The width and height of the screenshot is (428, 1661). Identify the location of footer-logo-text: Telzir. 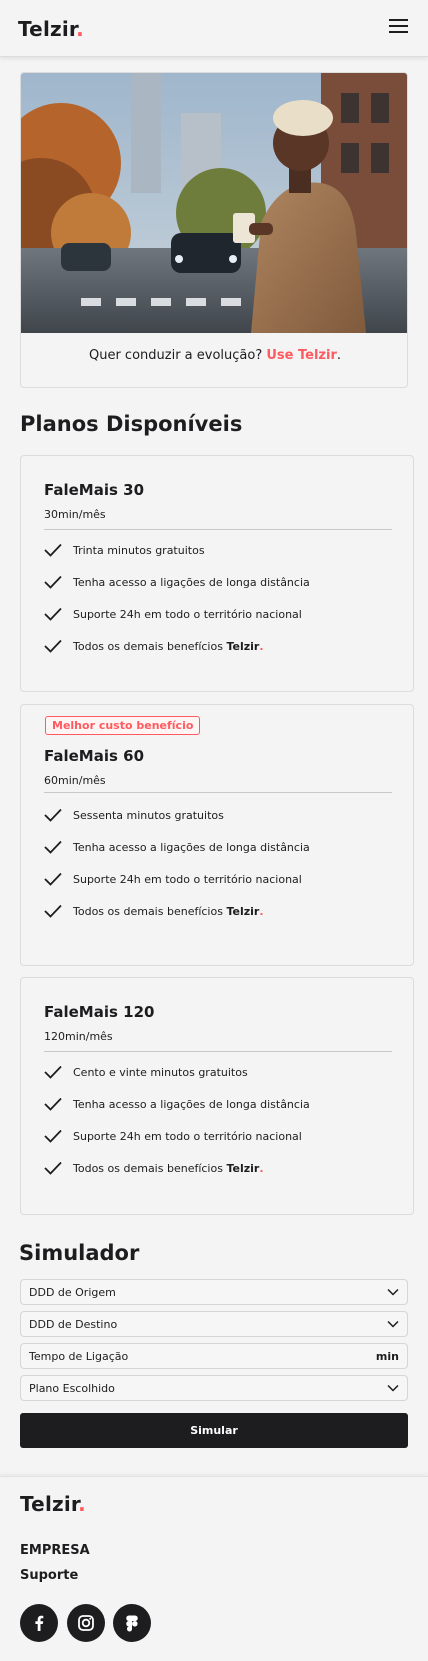
(49, 1504).